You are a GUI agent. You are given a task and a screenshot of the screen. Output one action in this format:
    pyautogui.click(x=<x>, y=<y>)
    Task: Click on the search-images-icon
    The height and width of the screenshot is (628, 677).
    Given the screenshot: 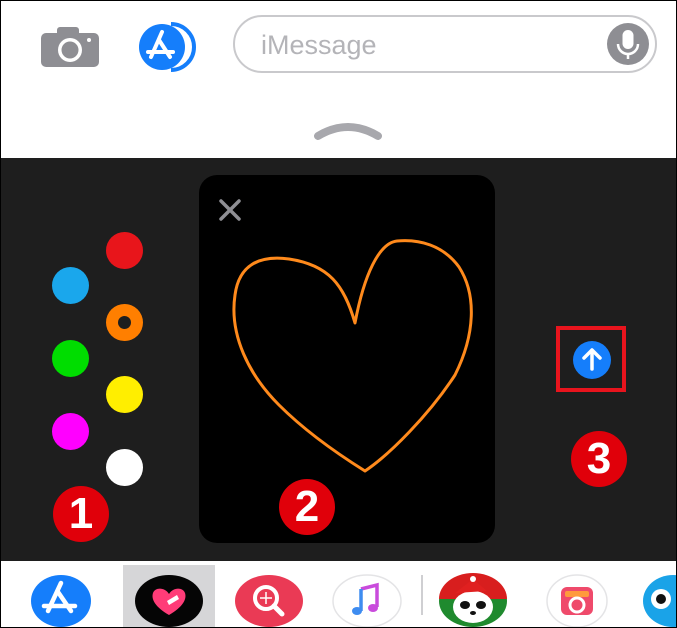 What is the action you would take?
    pyautogui.click(x=269, y=598)
    